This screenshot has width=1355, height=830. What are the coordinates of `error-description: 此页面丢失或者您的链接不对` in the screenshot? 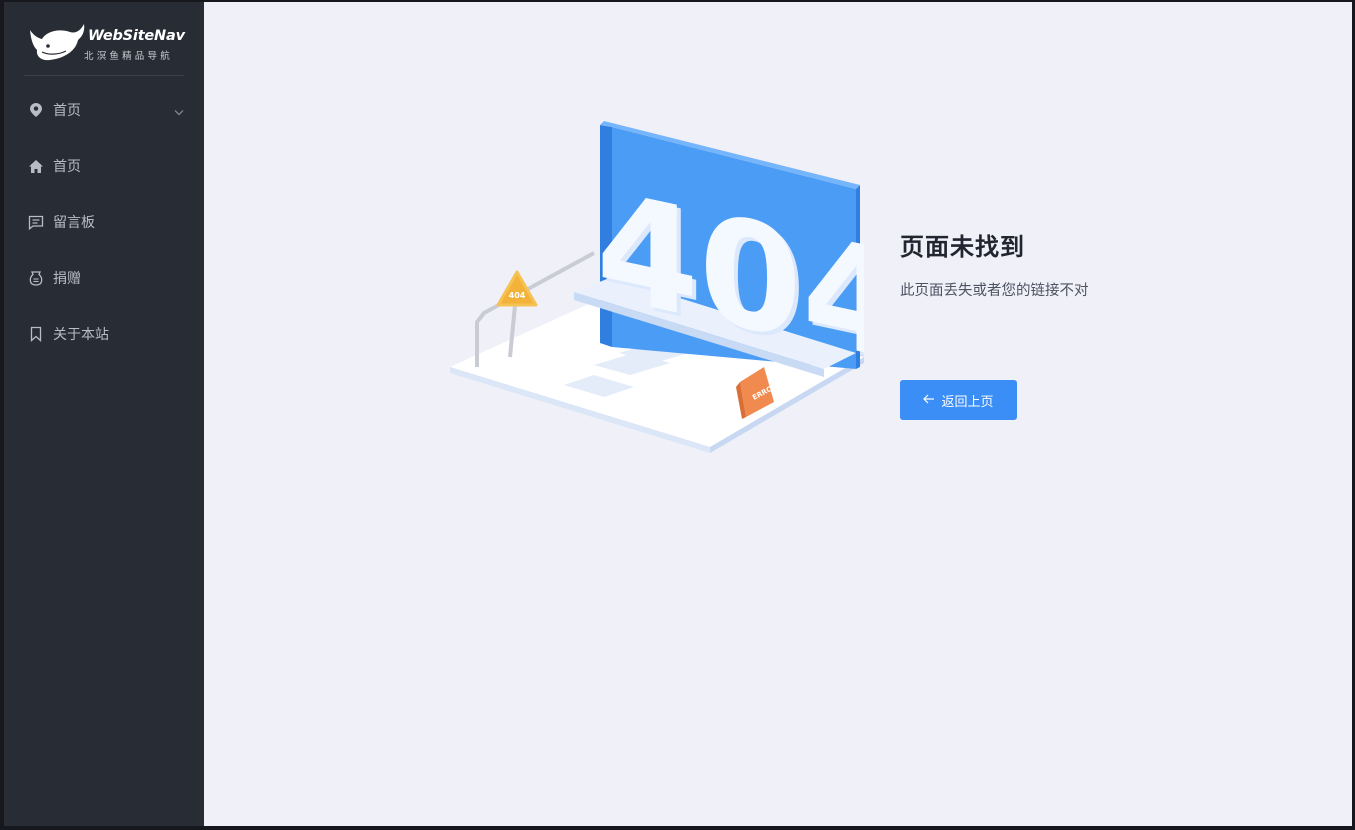 It's located at (994, 291).